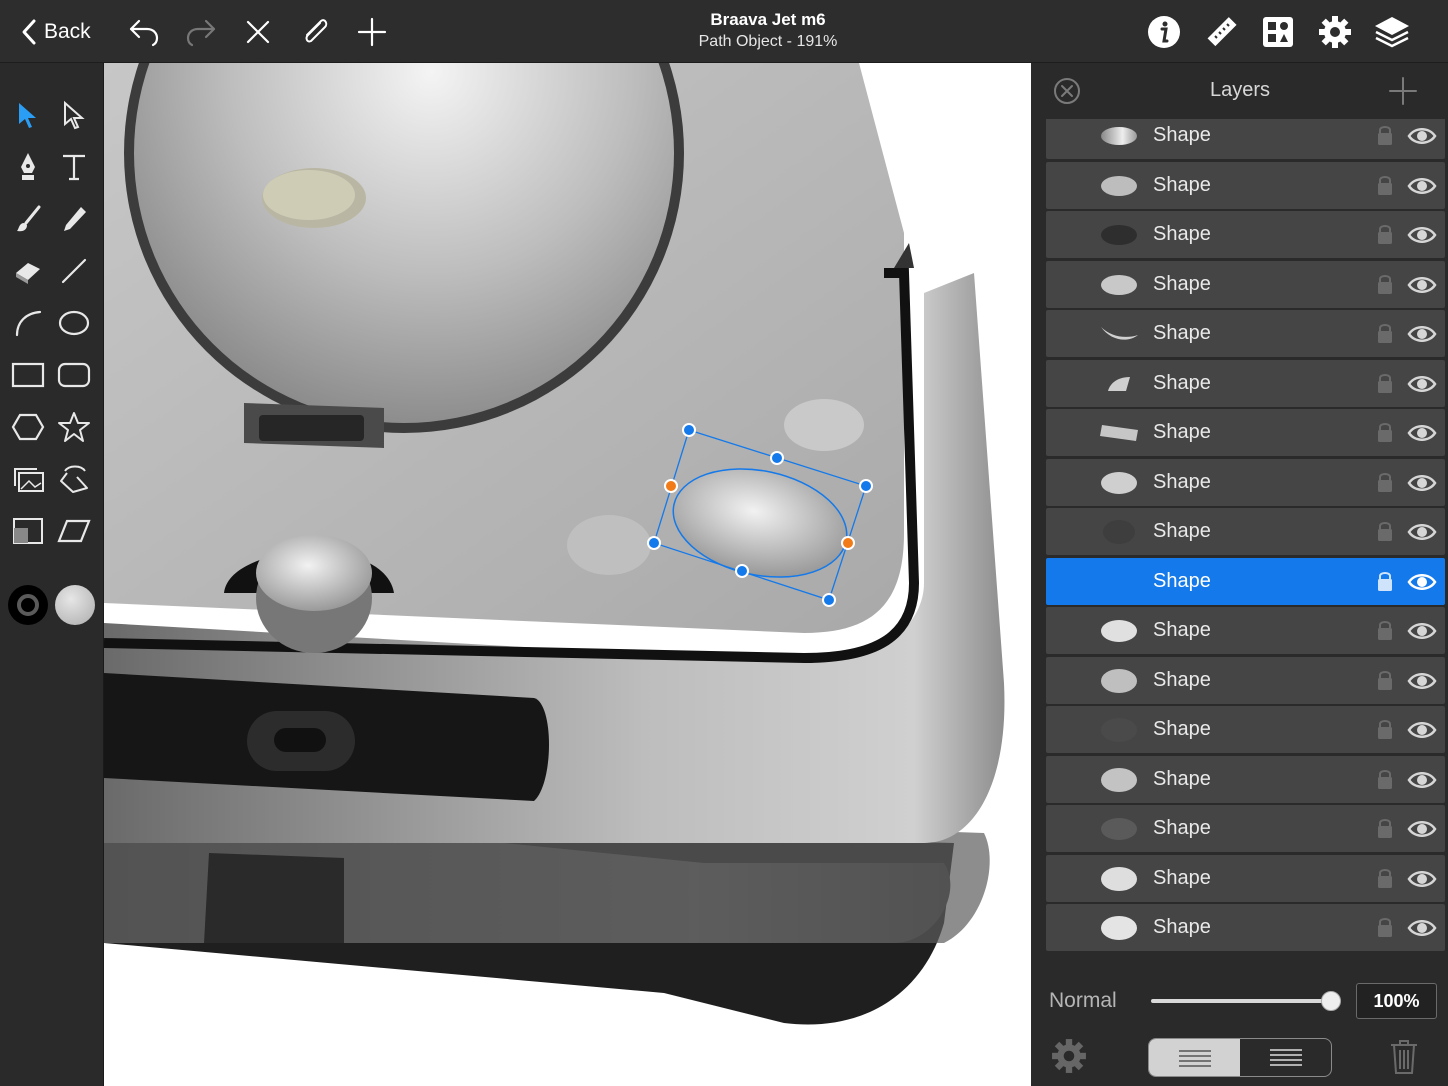  Describe the element at coordinates (1392, 32) in the screenshot. I see `layers-button` at that location.